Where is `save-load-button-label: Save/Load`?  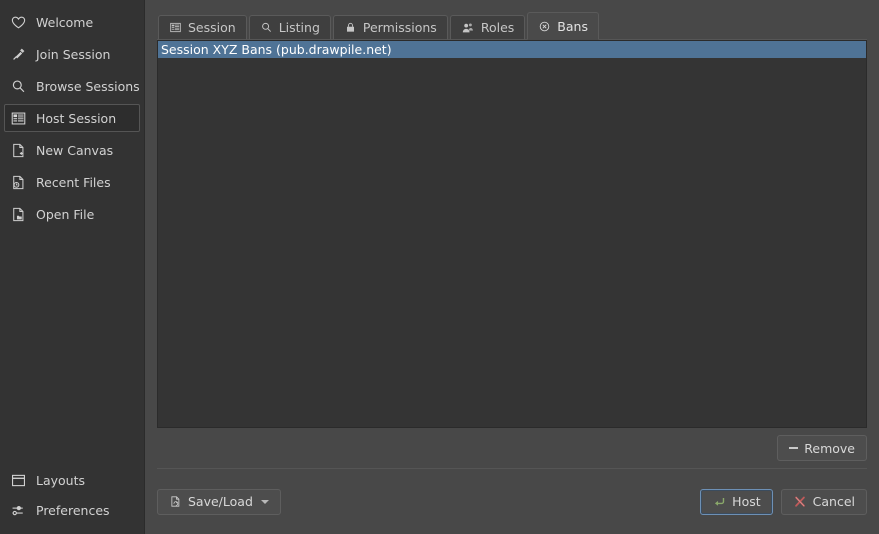 save-load-button-label: Save/Load is located at coordinates (220, 501).